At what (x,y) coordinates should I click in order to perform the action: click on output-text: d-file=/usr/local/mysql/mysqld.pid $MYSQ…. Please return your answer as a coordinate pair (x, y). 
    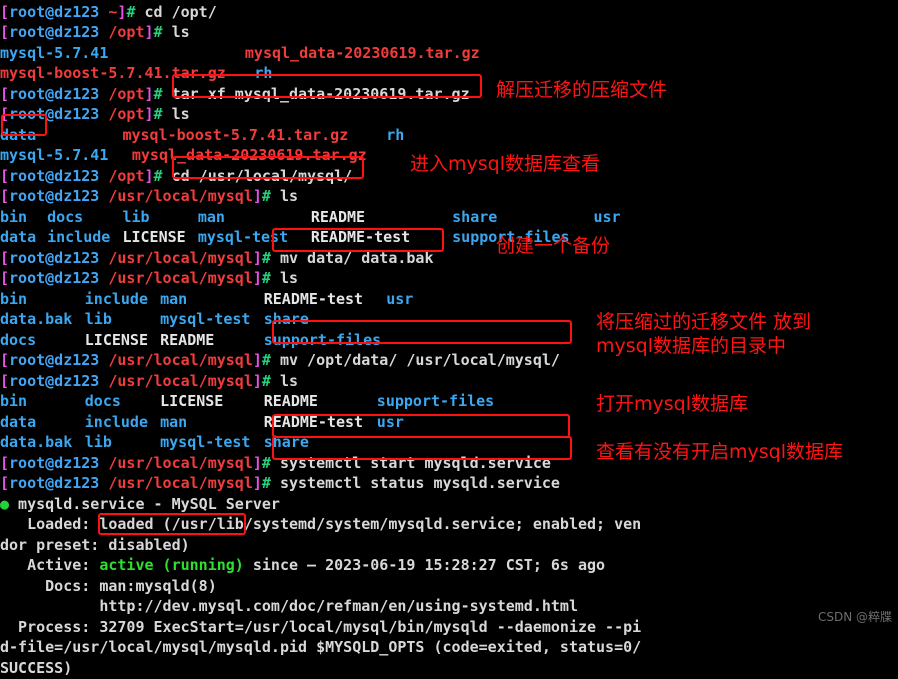
    Looking at the image, I should click on (321, 647).